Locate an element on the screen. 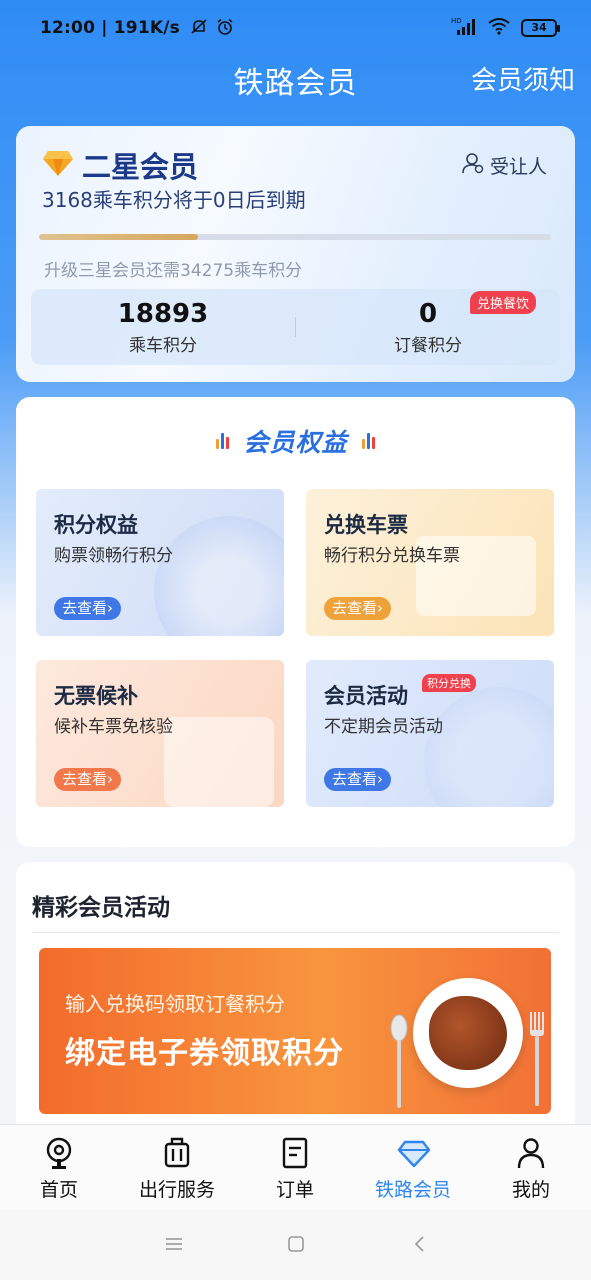  activities-title: 精彩会员活动 is located at coordinates (101, 908).